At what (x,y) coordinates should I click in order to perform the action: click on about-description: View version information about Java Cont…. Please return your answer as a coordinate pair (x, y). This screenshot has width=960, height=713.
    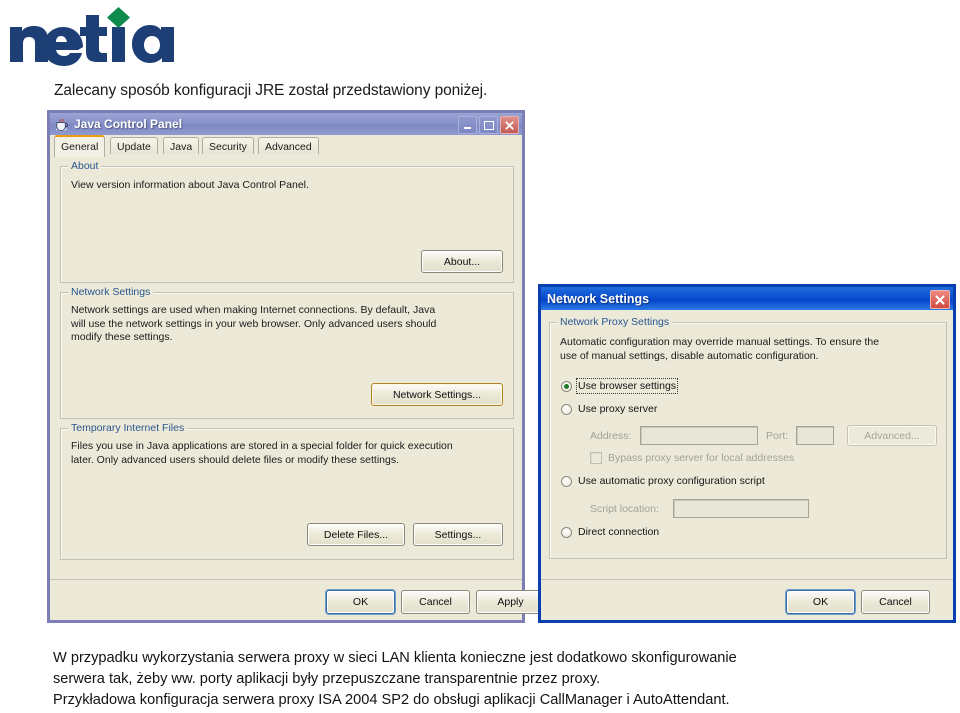
    Looking at the image, I should click on (190, 185).